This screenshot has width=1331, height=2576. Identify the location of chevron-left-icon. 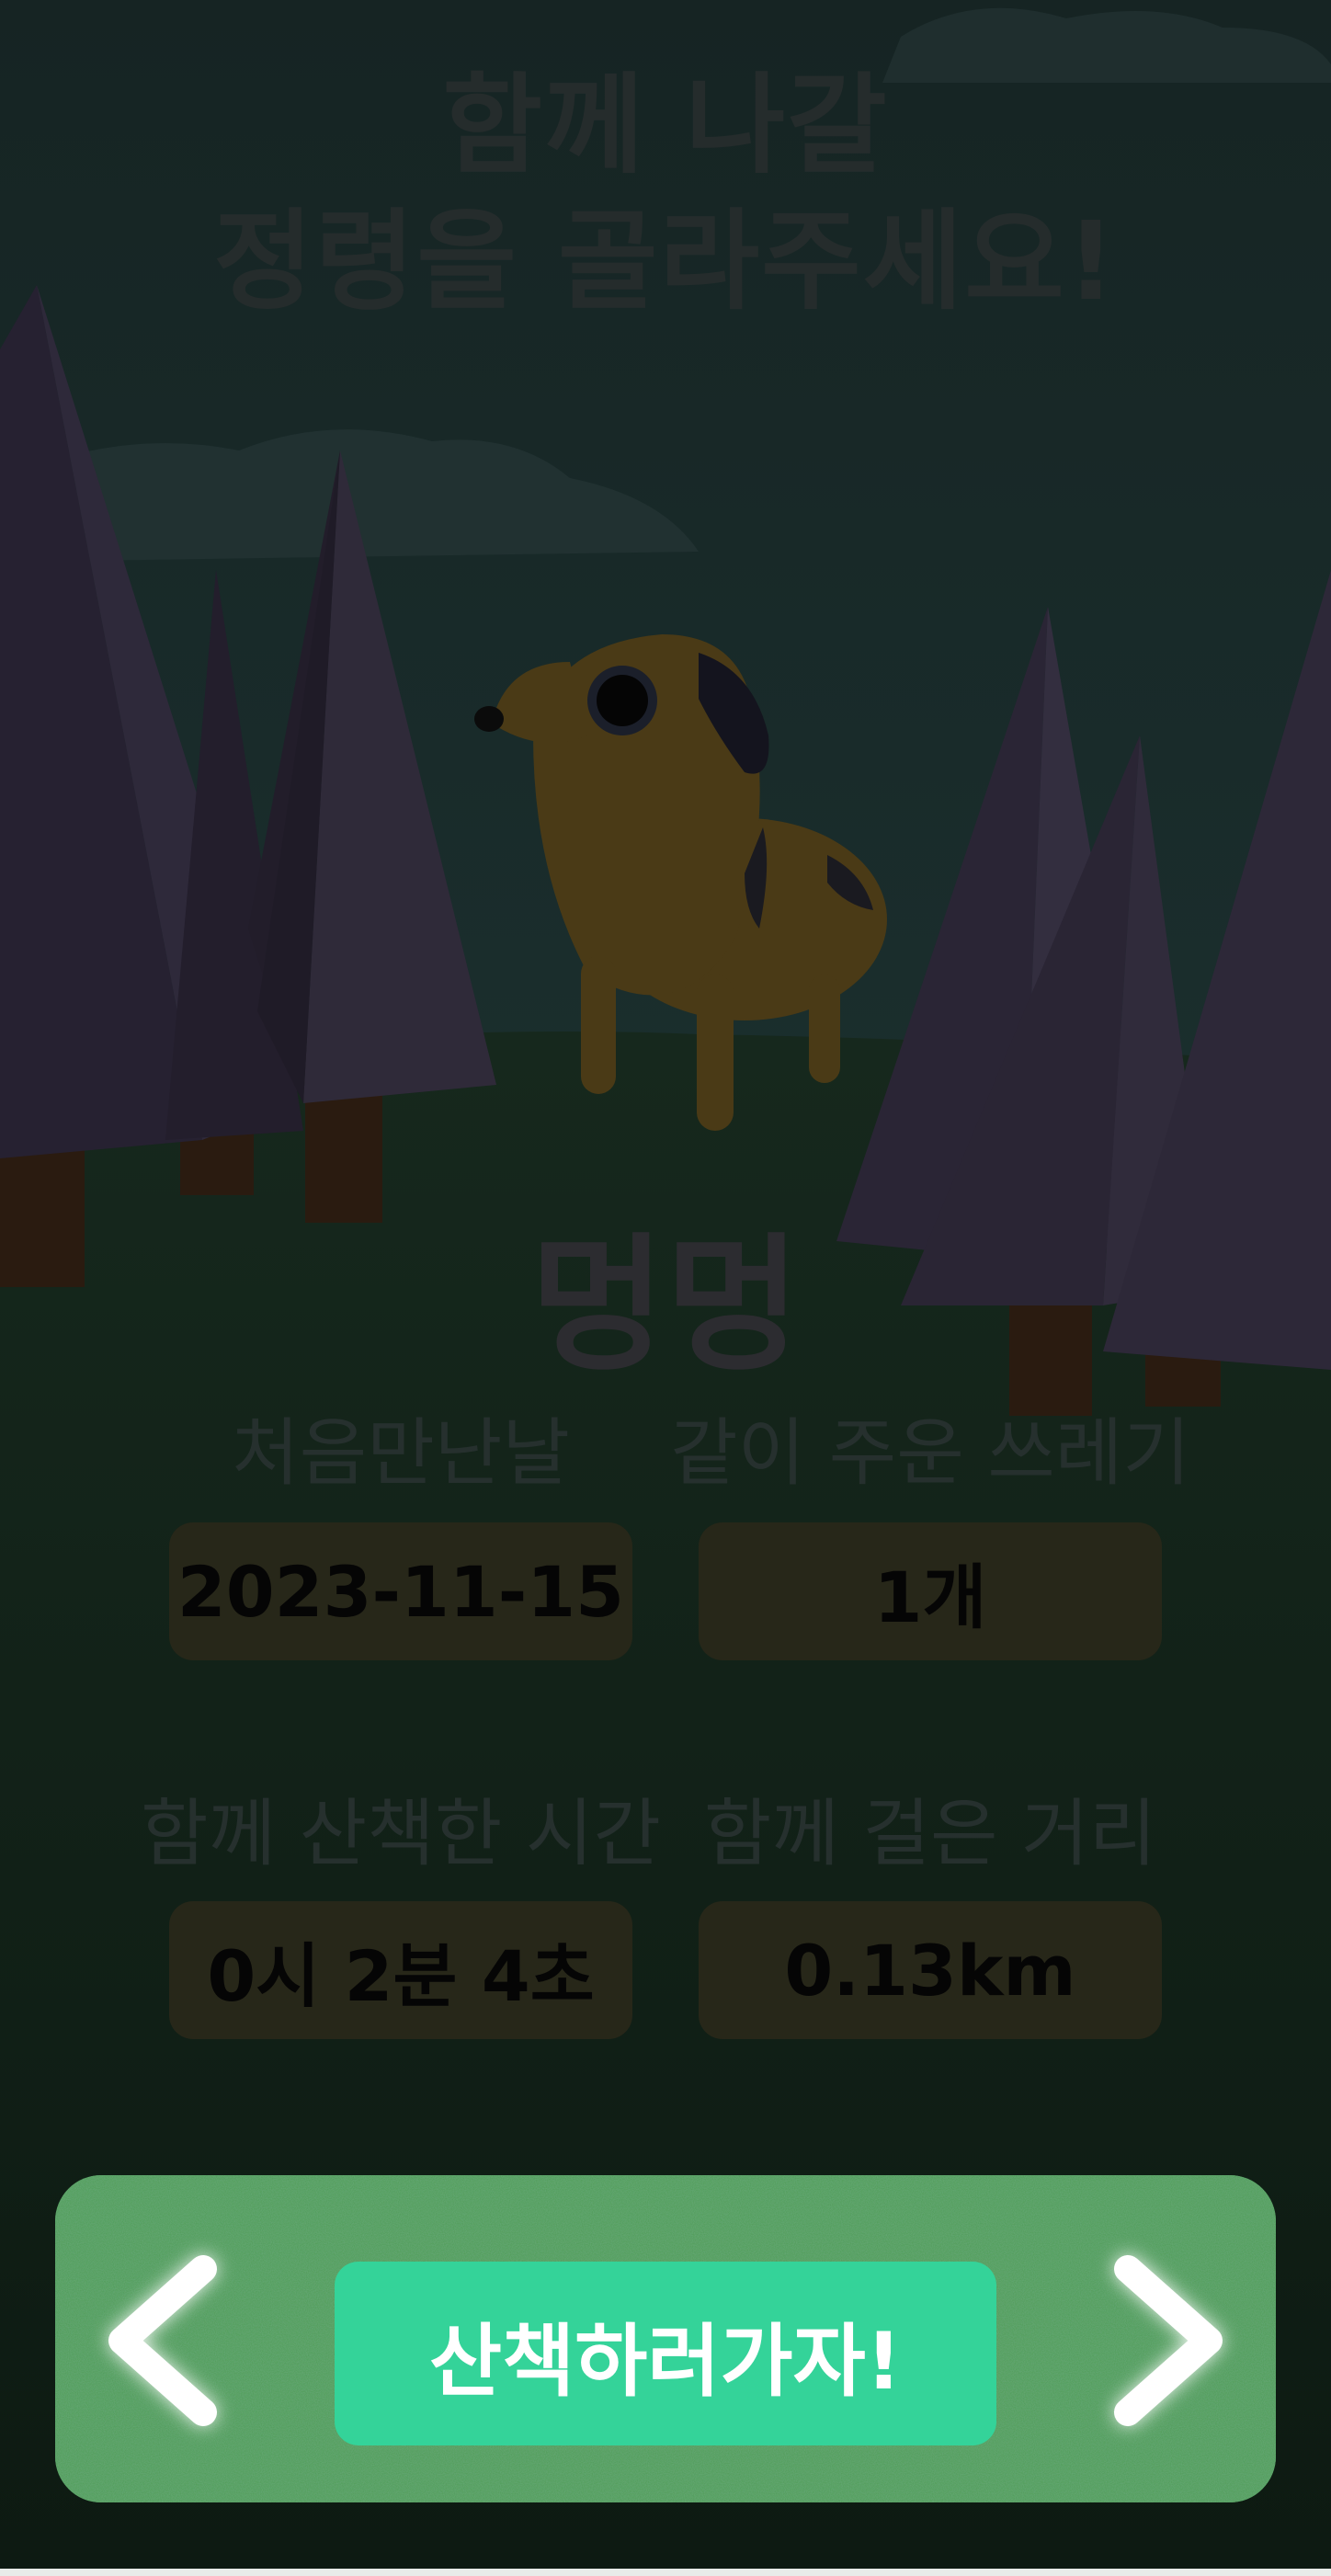
(162, 2340).